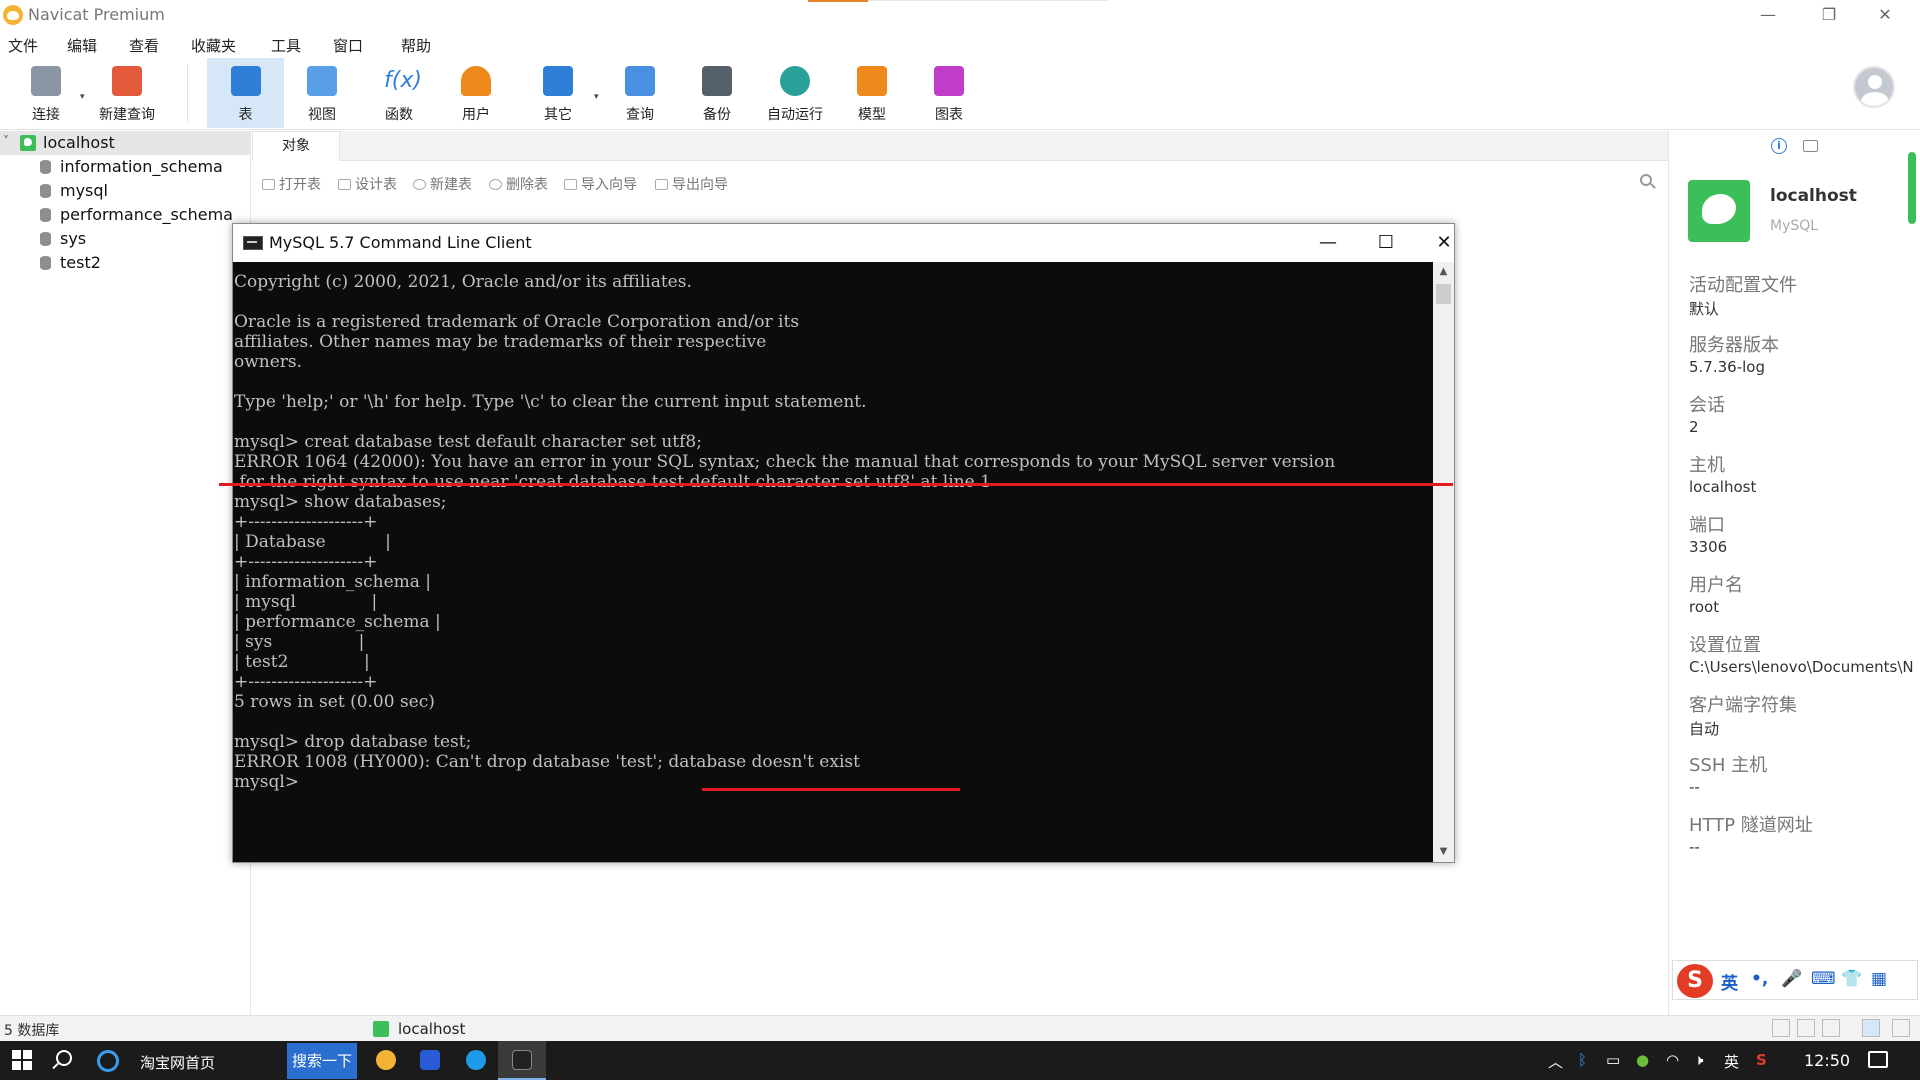  I want to click on toolbar-automation-button: 自动运行, so click(795, 93).